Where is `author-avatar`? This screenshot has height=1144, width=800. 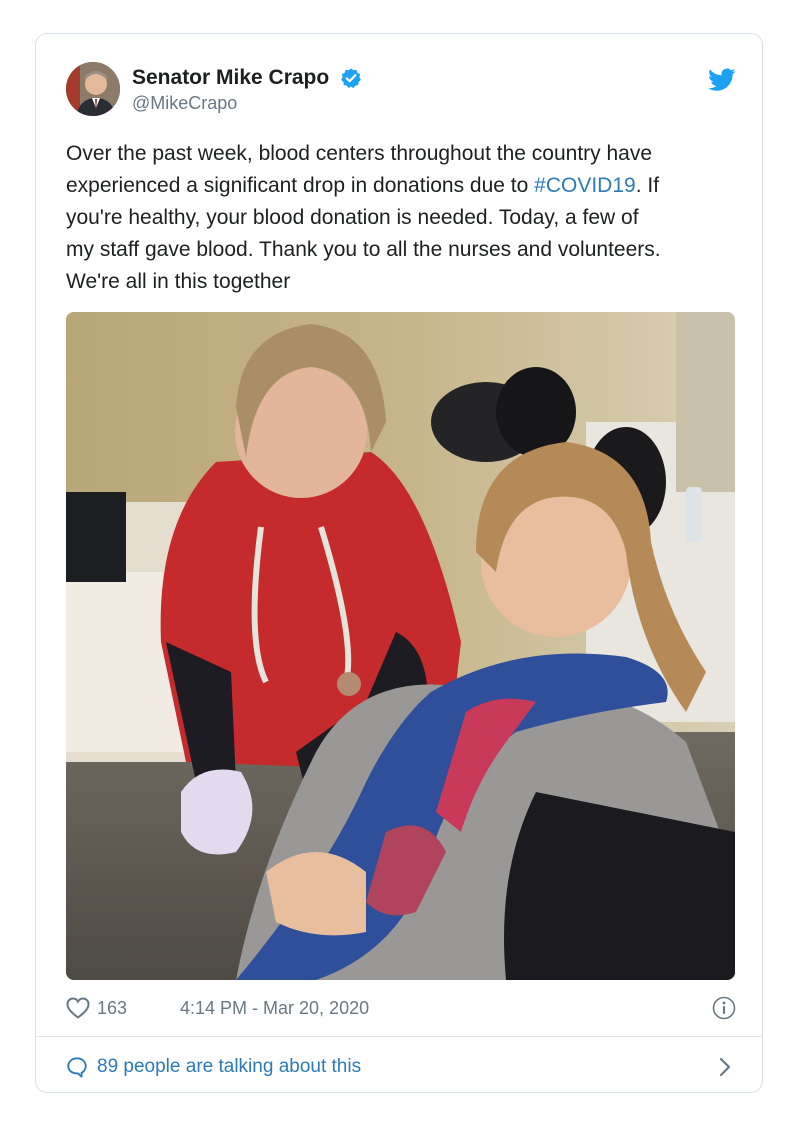
author-avatar is located at coordinates (93, 89).